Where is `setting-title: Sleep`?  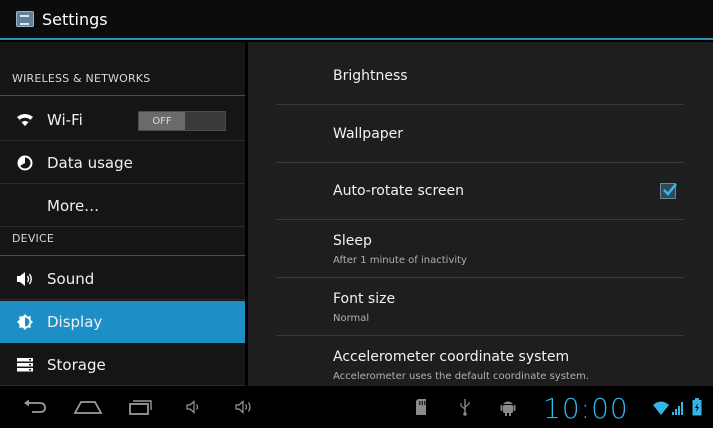
setting-title: Sleep is located at coordinates (352, 241).